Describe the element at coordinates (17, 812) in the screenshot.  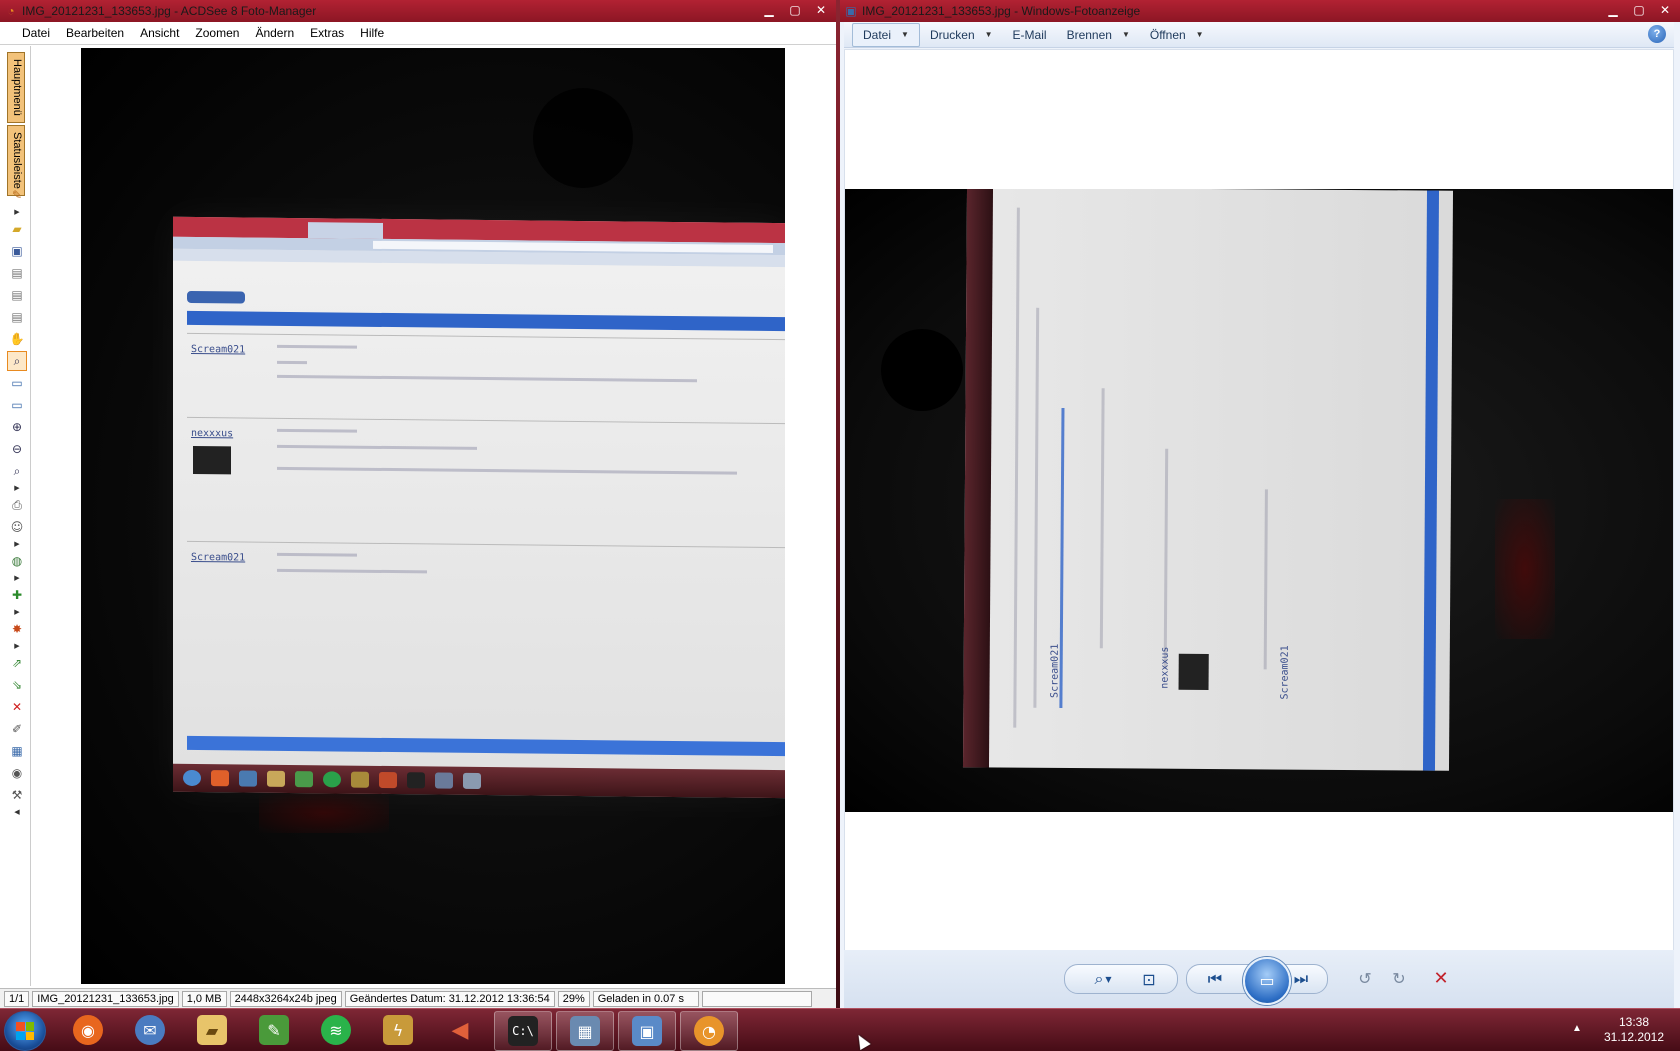
I see `chevron-left-icon: ◀` at that location.